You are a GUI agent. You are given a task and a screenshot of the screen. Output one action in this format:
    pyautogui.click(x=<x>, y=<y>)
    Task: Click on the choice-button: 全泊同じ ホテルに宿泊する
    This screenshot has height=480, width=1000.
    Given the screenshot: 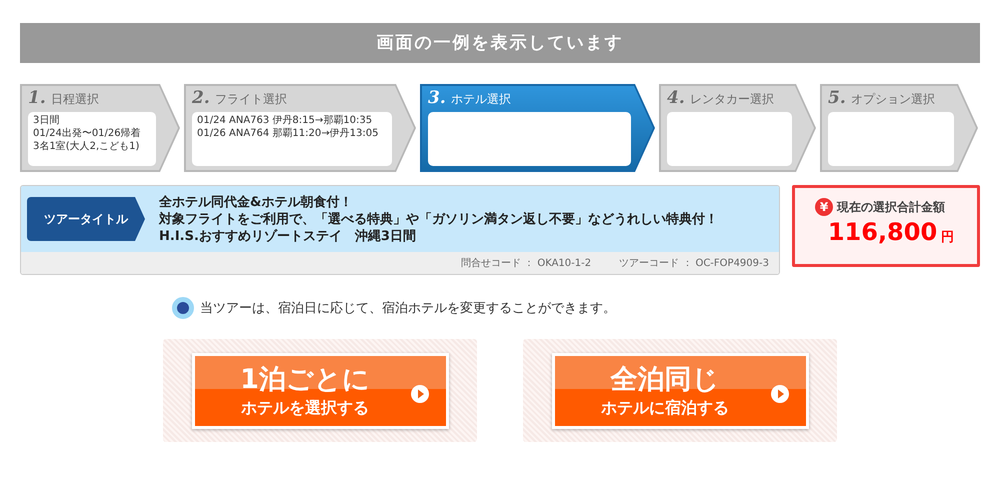 What is the action you would take?
    pyautogui.click(x=680, y=390)
    